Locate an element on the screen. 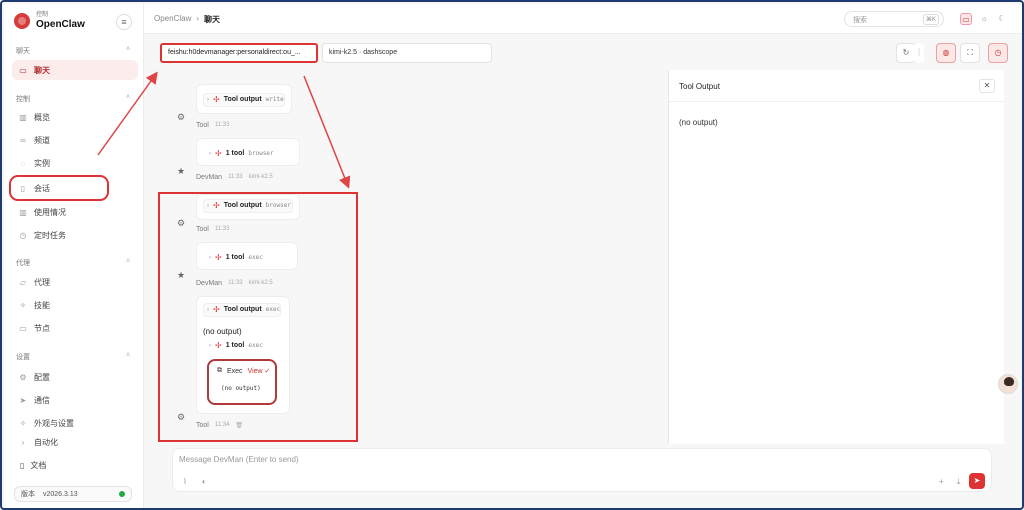 The height and width of the screenshot is (510, 1024). version-label: 版本 is located at coordinates (28, 494).